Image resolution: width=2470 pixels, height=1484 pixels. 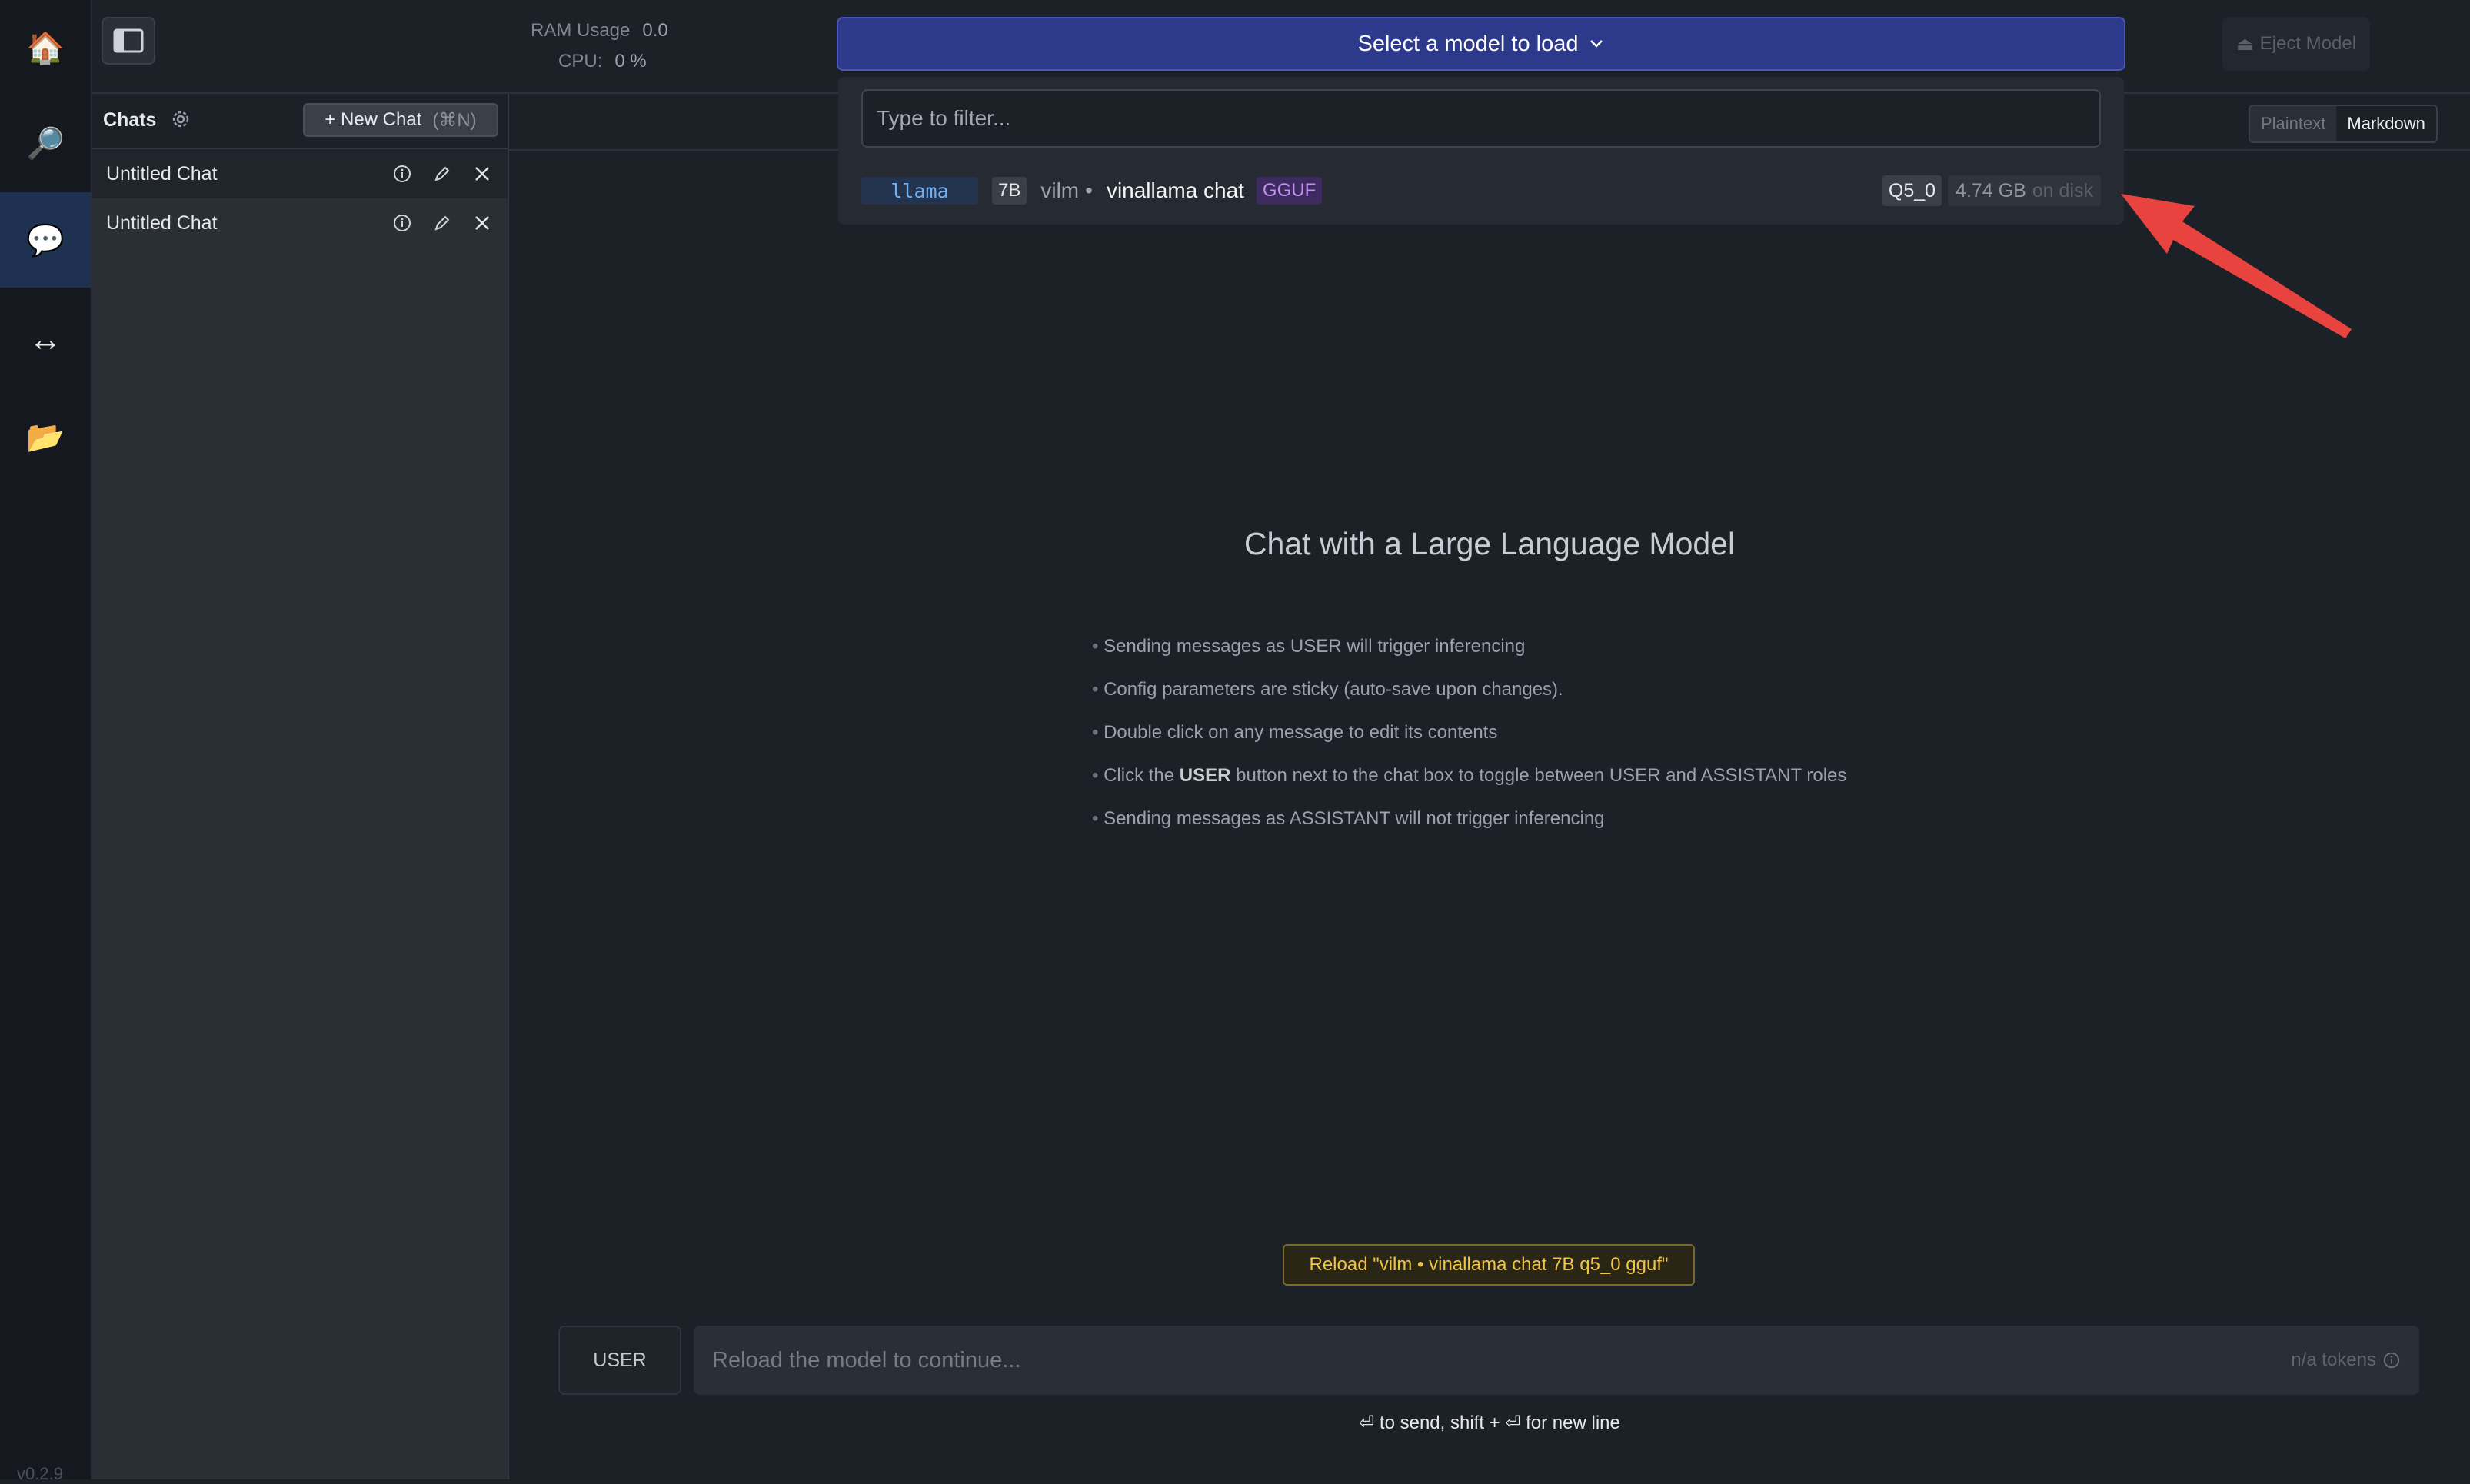 I want to click on disk-size-badge: 4.74 GB on disk, so click(x=2024, y=191).